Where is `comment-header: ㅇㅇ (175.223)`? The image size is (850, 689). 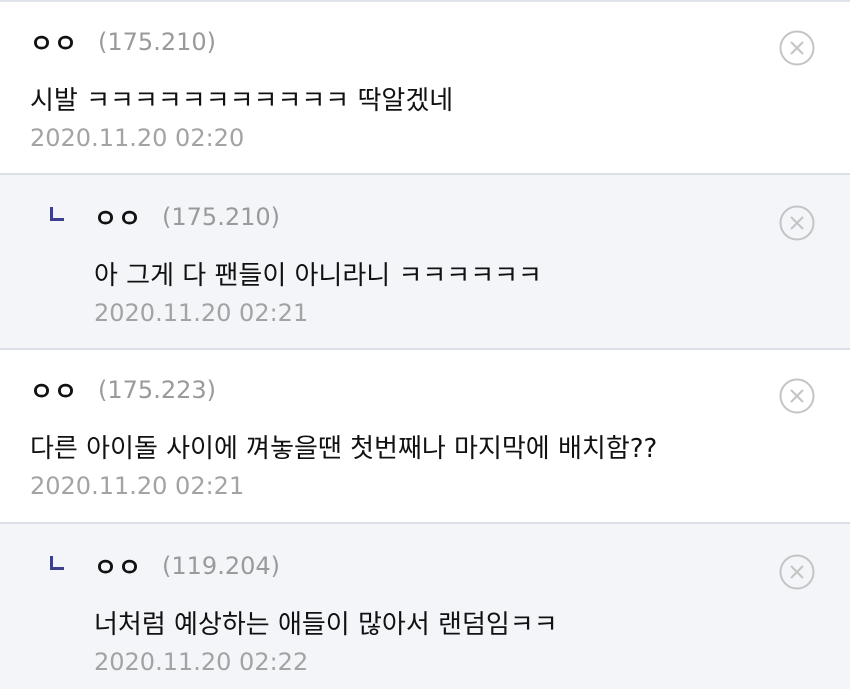
comment-header: ㅇㅇ (175.223) is located at coordinates (123, 390).